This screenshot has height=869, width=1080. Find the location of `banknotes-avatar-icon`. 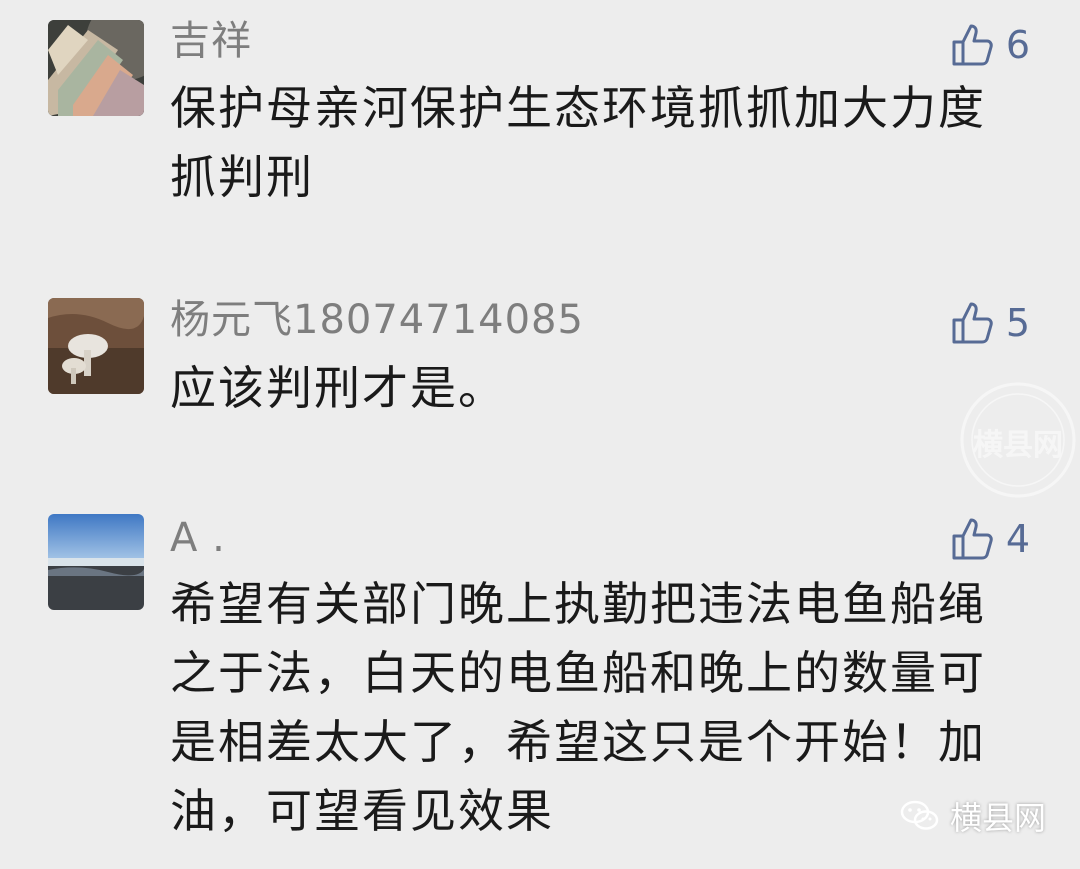

banknotes-avatar-icon is located at coordinates (96, 68).